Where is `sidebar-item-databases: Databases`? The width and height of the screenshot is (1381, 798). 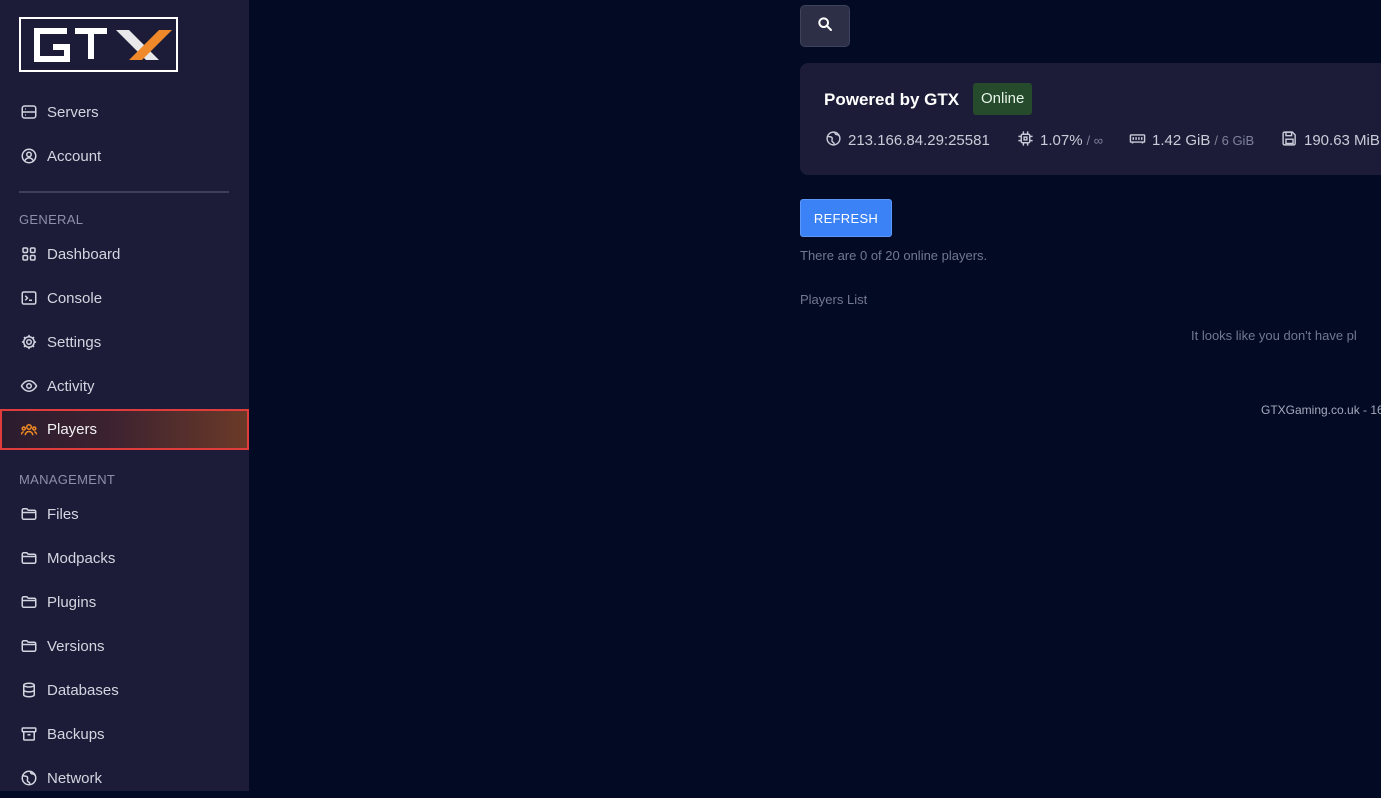
sidebar-item-databases: Databases is located at coordinates (124, 690).